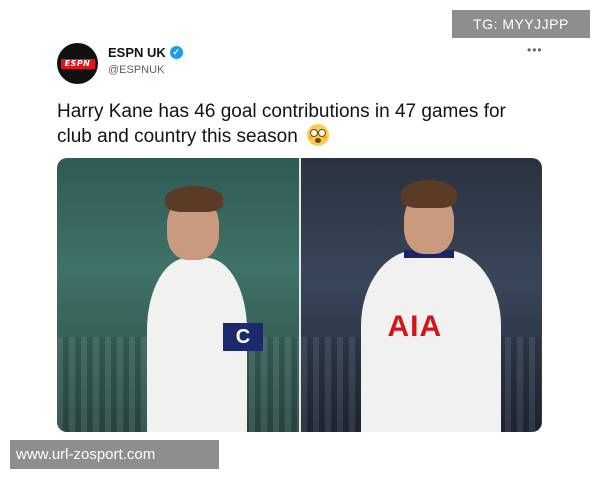  What do you see at coordinates (114, 454) in the screenshot?
I see `watermark-bottom: www.url-zosport.com` at bounding box center [114, 454].